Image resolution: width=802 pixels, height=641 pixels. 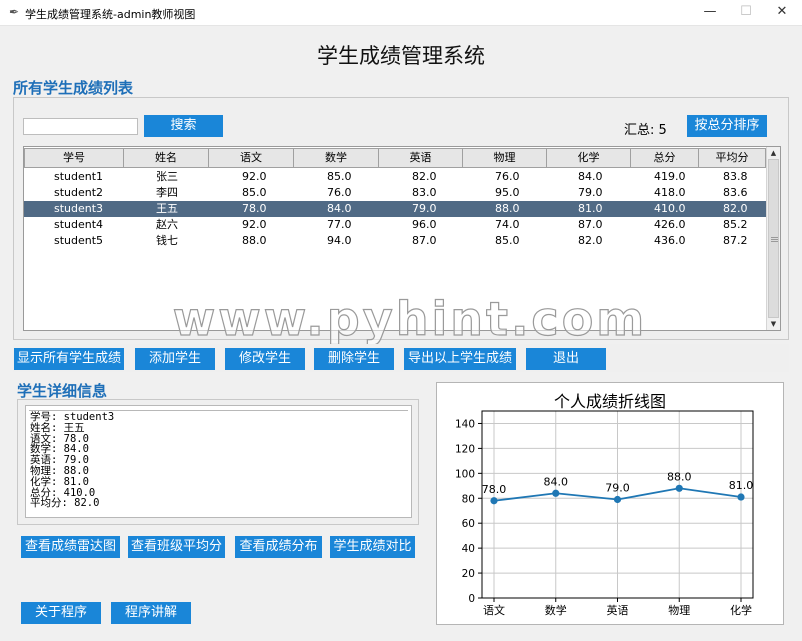 What do you see at coordinates (424, 240) in the screenshot?
I see `table-cell: 87.0` at bounding box center [424, 240].